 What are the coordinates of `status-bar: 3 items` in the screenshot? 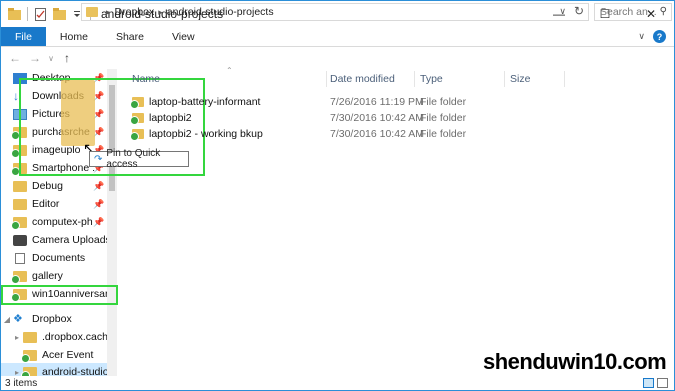 It's located at (337, 383).